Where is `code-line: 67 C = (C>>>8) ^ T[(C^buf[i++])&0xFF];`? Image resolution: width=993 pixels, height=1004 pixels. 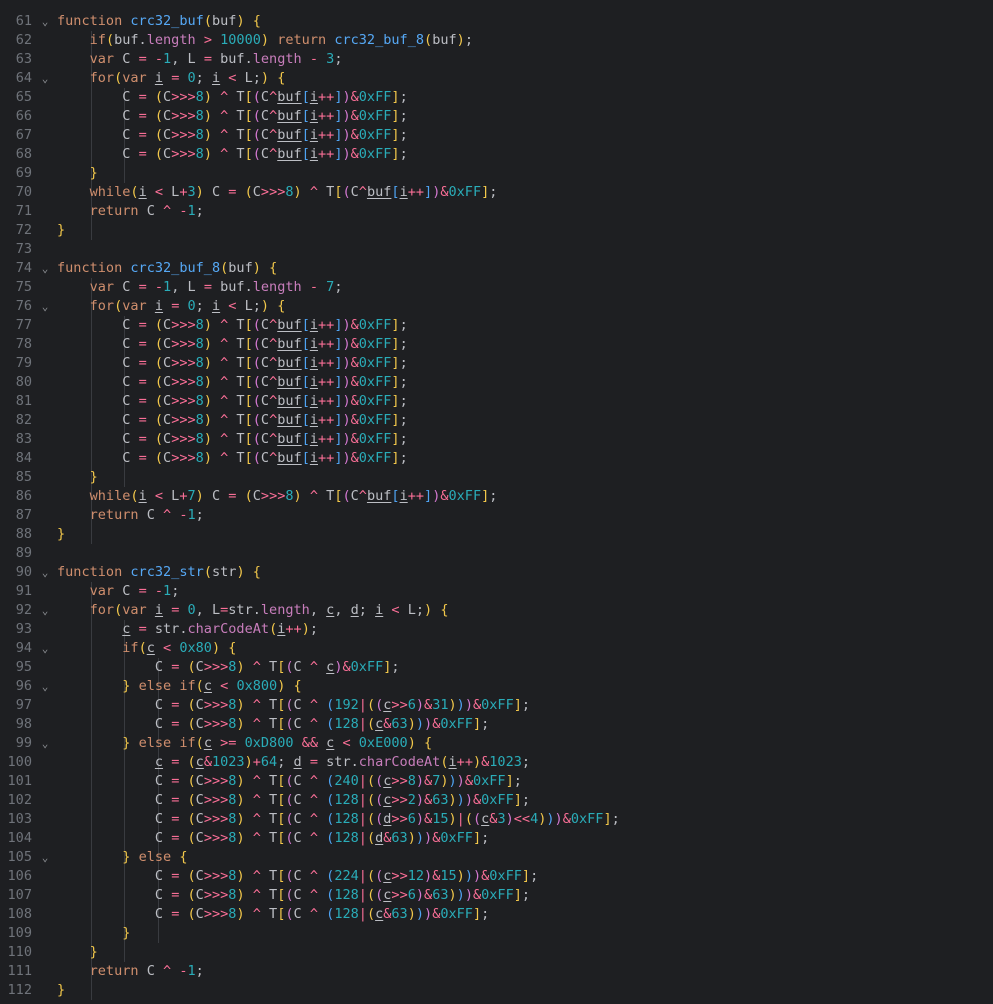
code-line: 67 C = (C>>>8) ^ T[(C^buf[i++])&0xFF]; is located at coordinates (496, 135).